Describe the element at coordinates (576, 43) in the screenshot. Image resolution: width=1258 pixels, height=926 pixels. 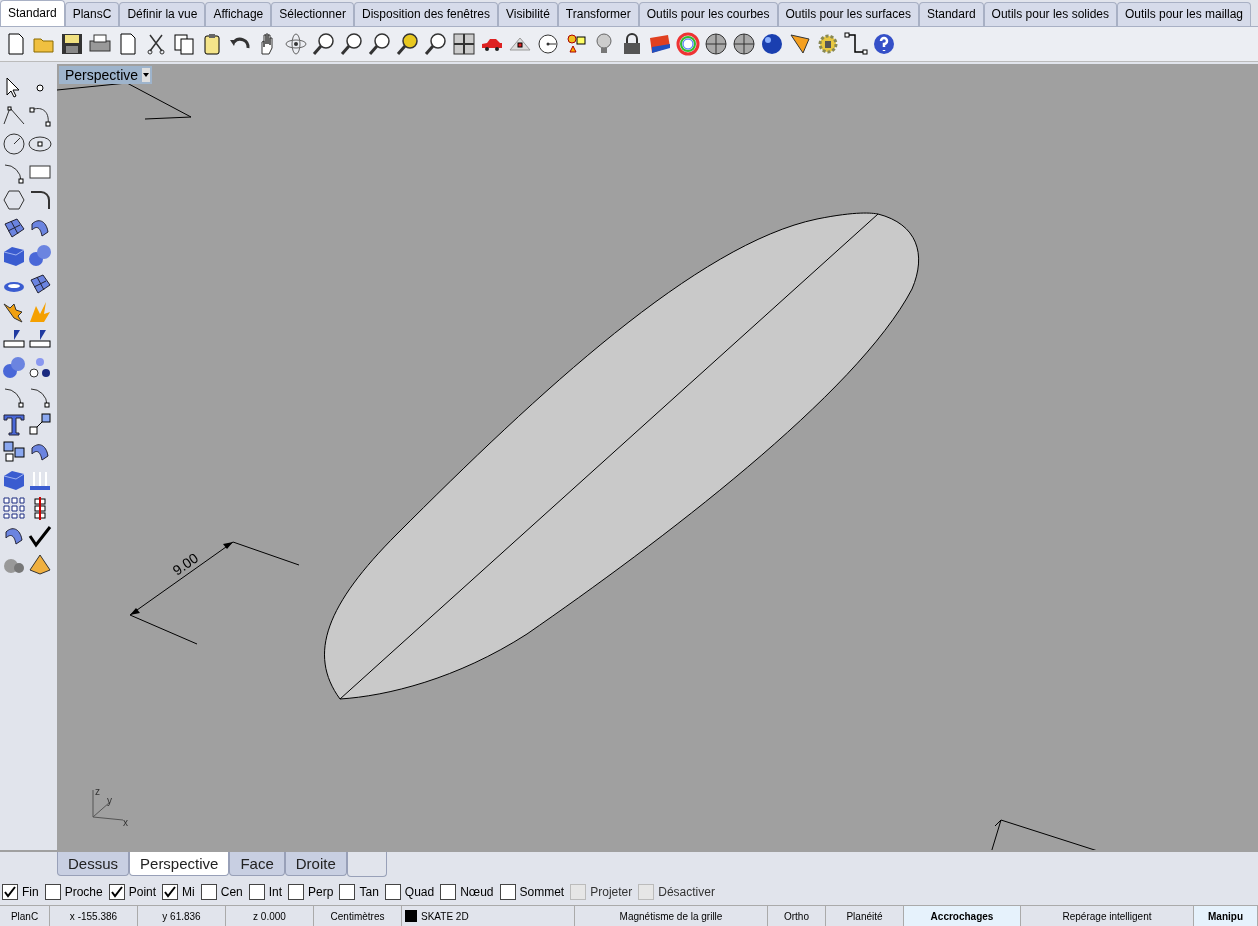
I see `shapes-icon` at that location.